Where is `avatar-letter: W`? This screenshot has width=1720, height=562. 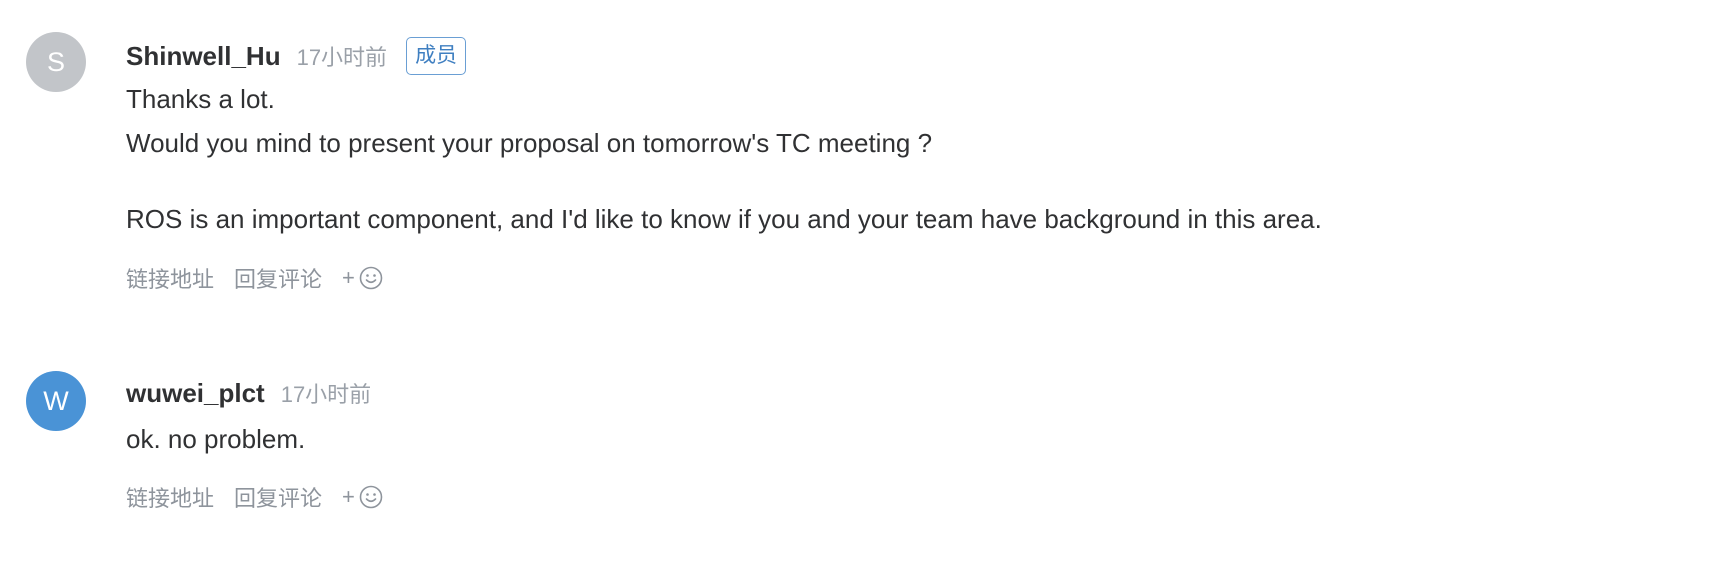
avatar-letter: W is located at coordinates (56, 401).